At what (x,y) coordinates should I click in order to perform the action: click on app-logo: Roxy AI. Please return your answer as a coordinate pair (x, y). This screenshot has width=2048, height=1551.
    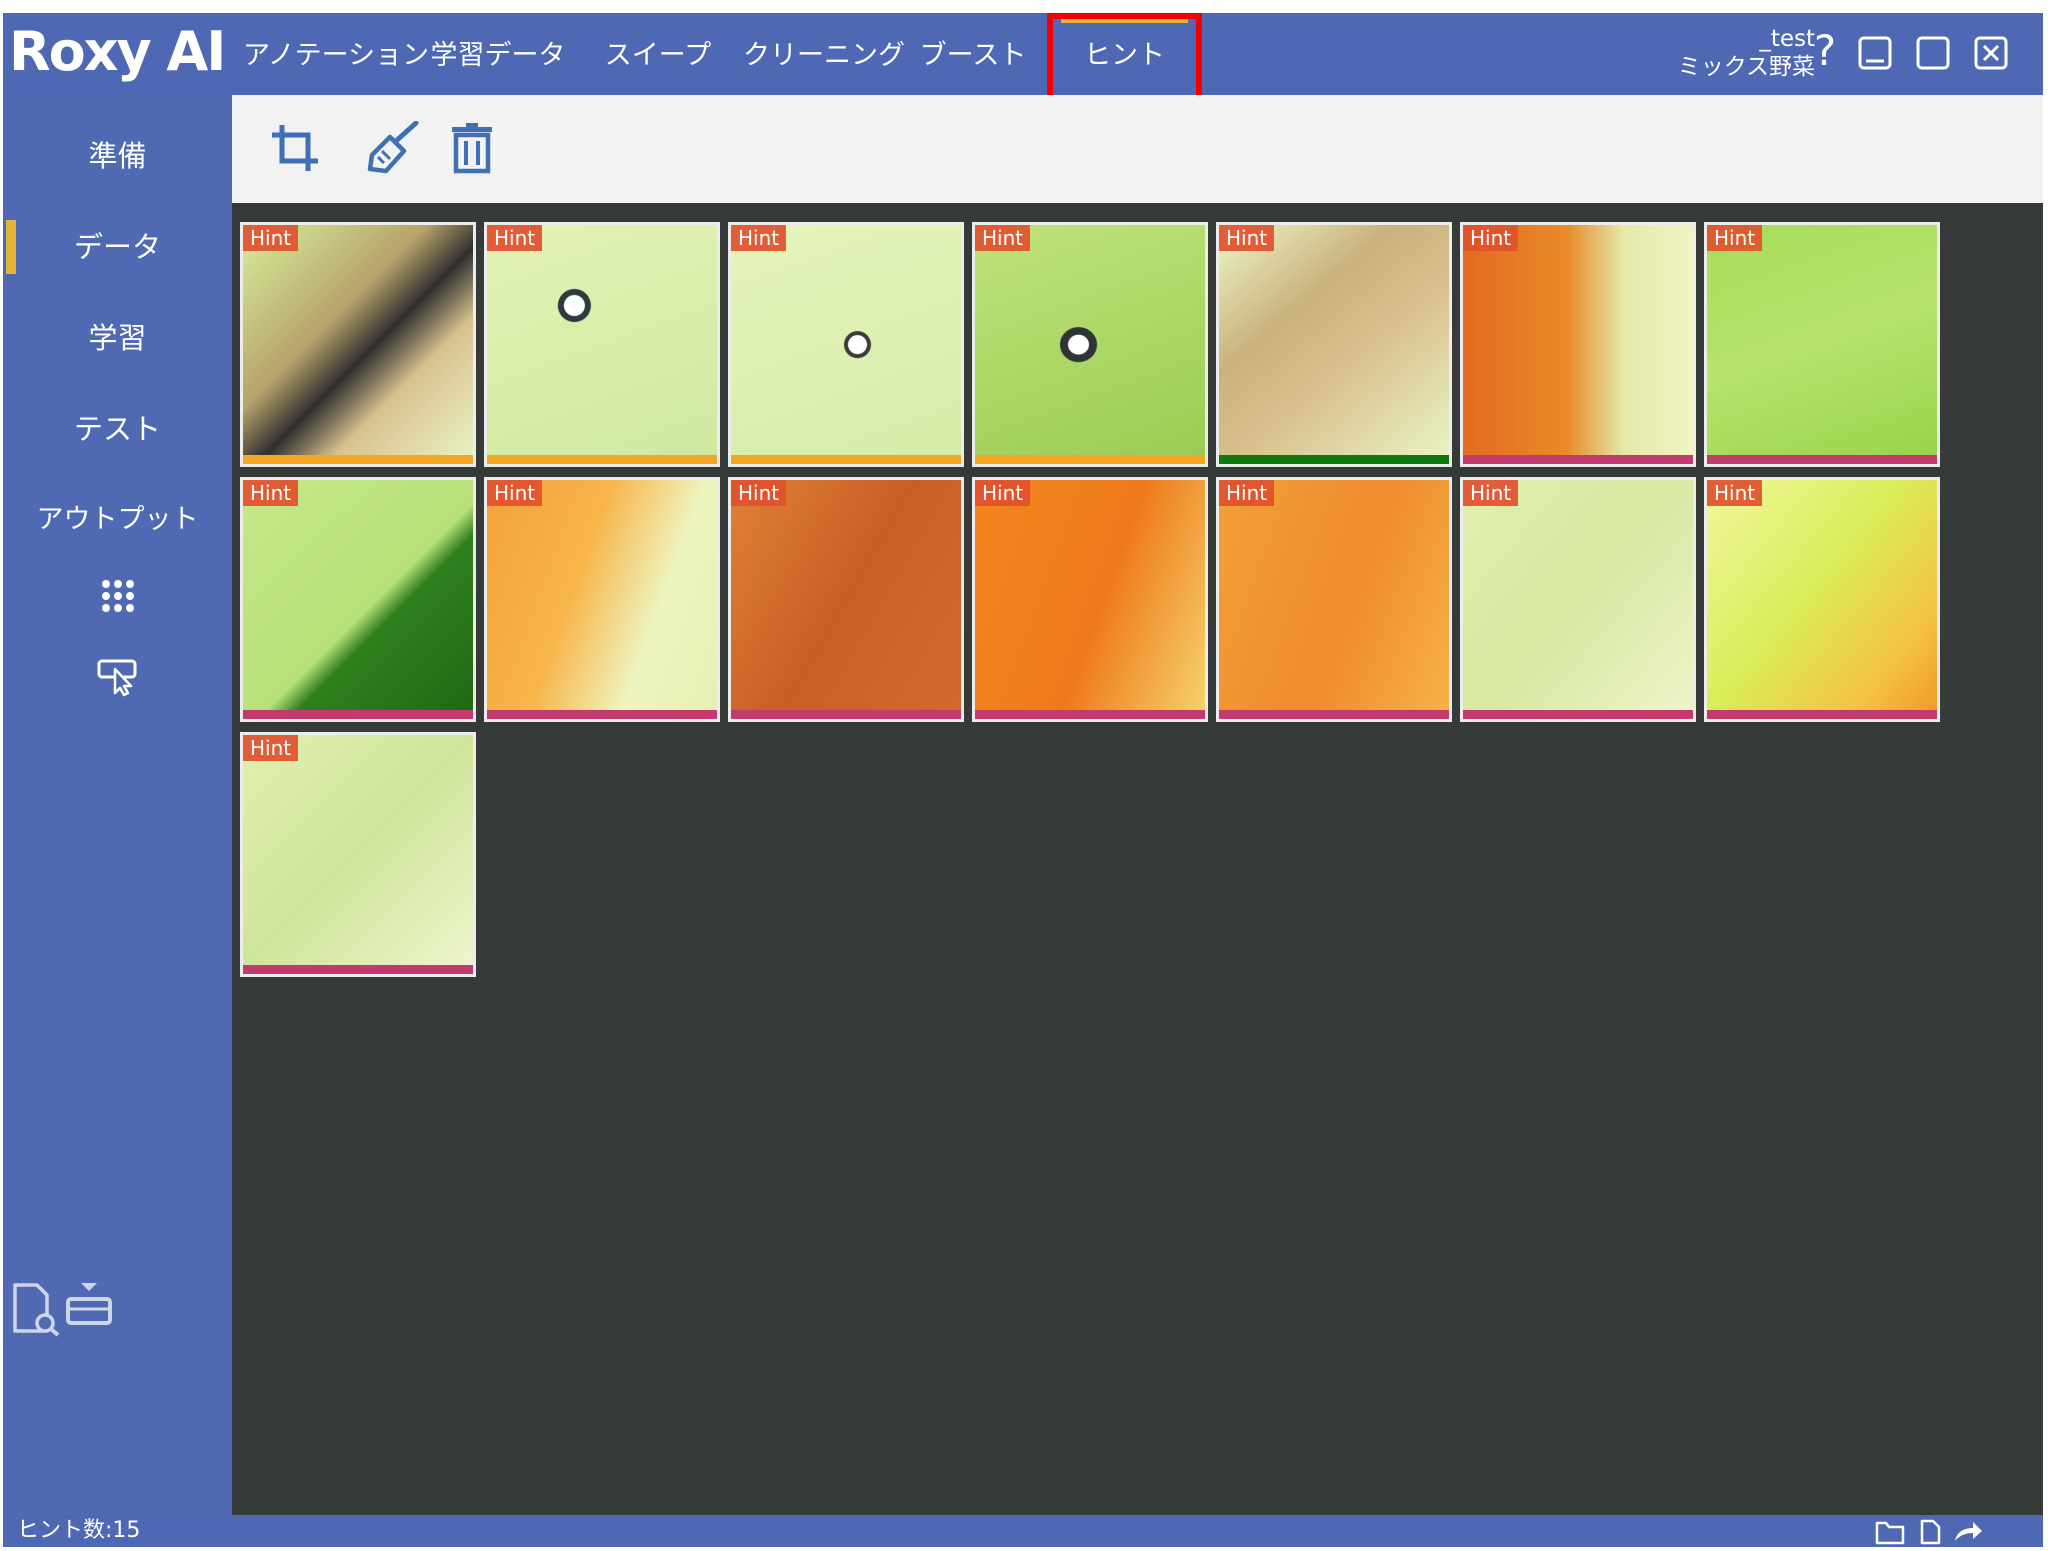
    Looking at the image, I should click on (117, 51).